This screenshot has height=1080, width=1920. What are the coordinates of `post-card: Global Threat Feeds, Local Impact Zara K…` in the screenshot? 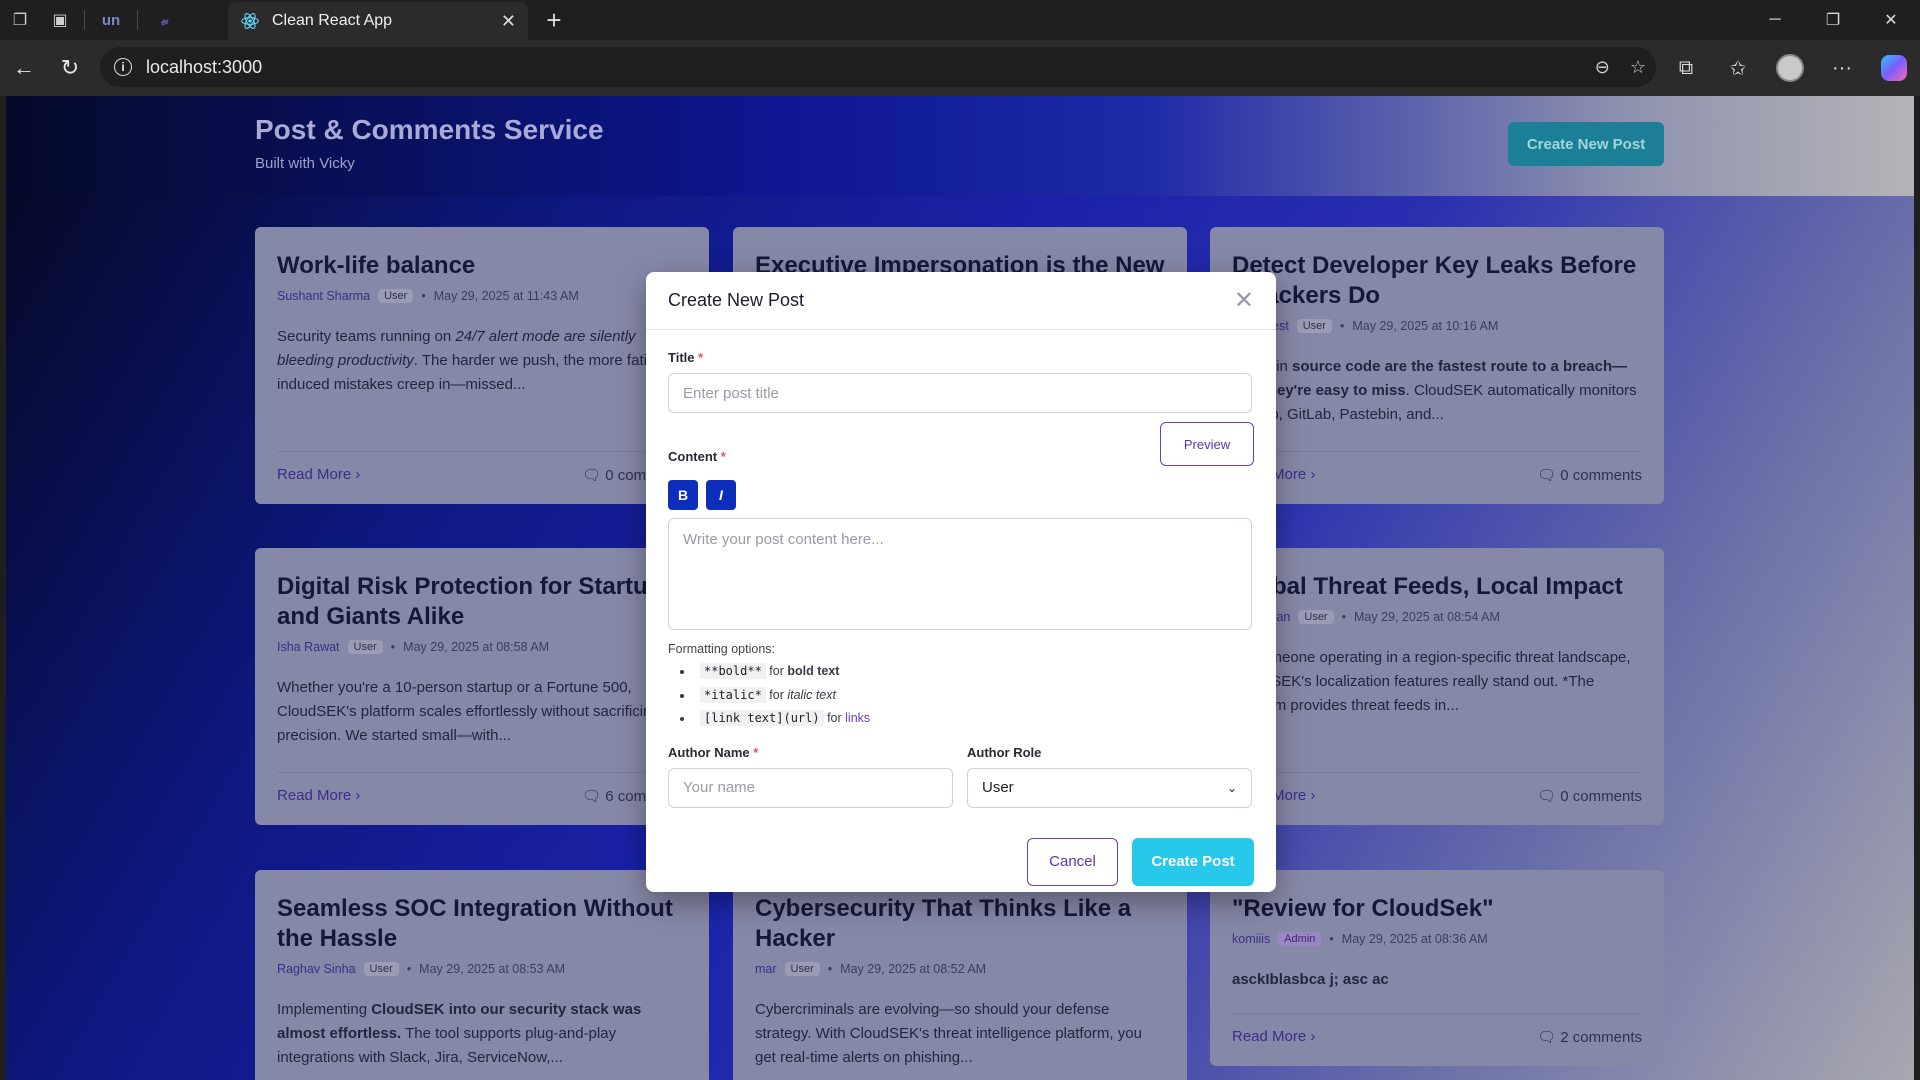 It's located at (1437, 686).